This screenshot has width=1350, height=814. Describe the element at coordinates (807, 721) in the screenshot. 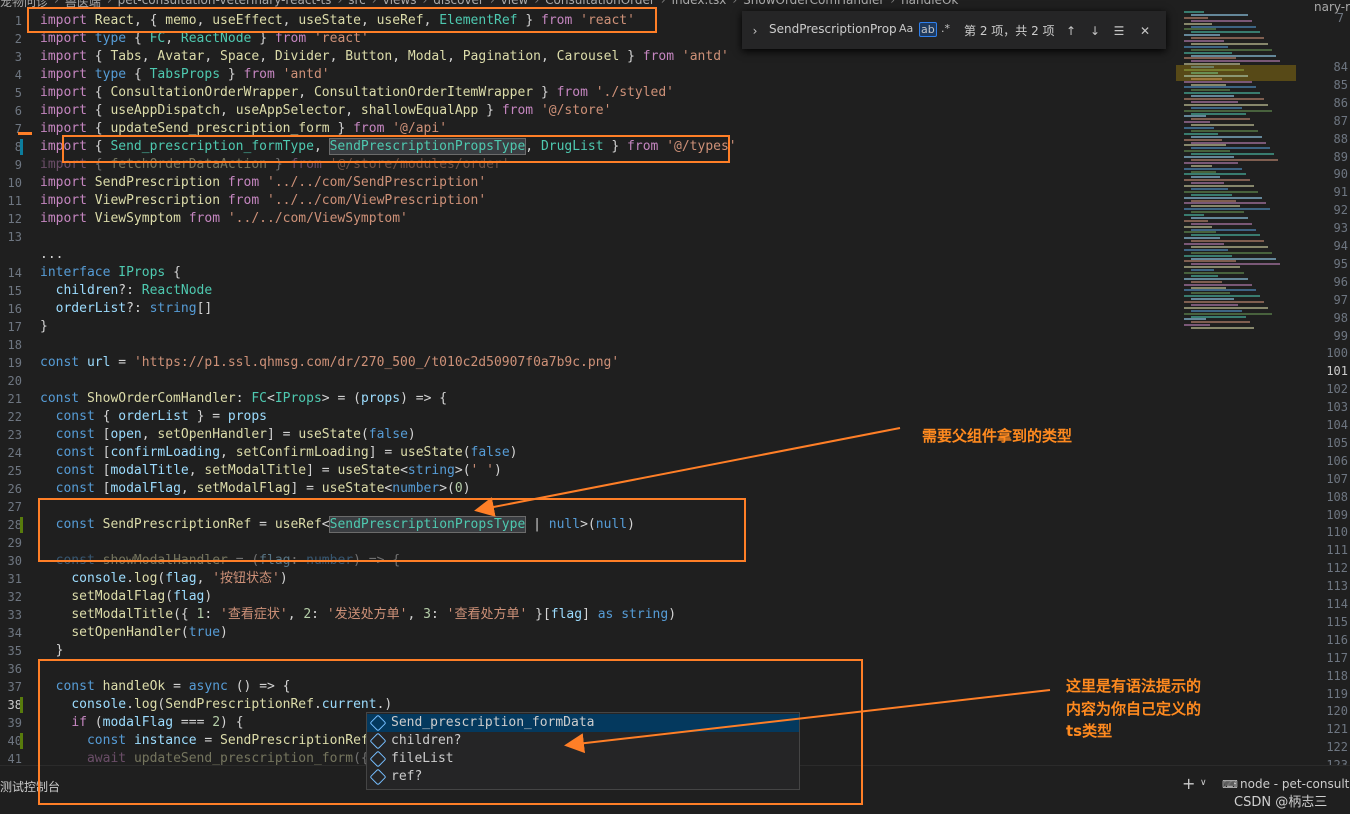

I see `arrow-to-suggestions` at that location.